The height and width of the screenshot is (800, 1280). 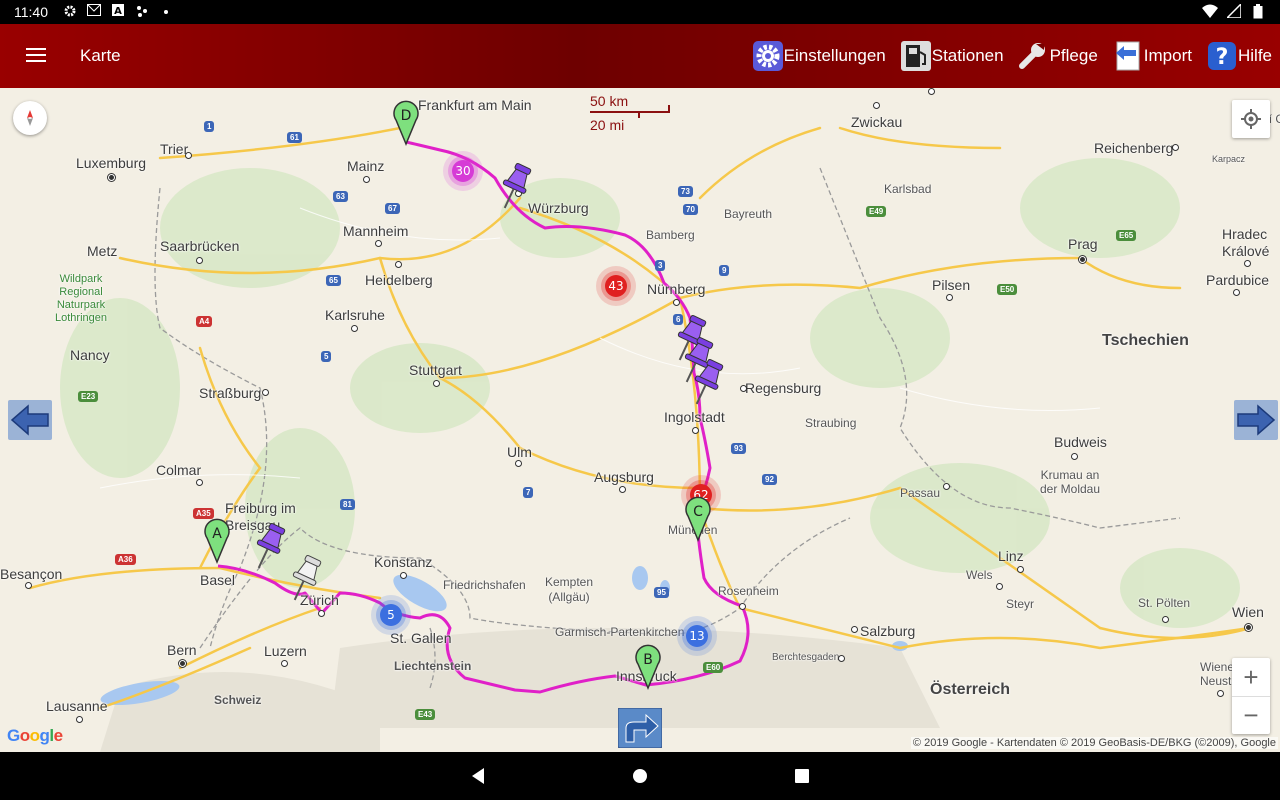 What do you see at coordinates (1251, 677) in the screenshot?
I see `zoom-in-button: +` at bounding box center [1251, 677].